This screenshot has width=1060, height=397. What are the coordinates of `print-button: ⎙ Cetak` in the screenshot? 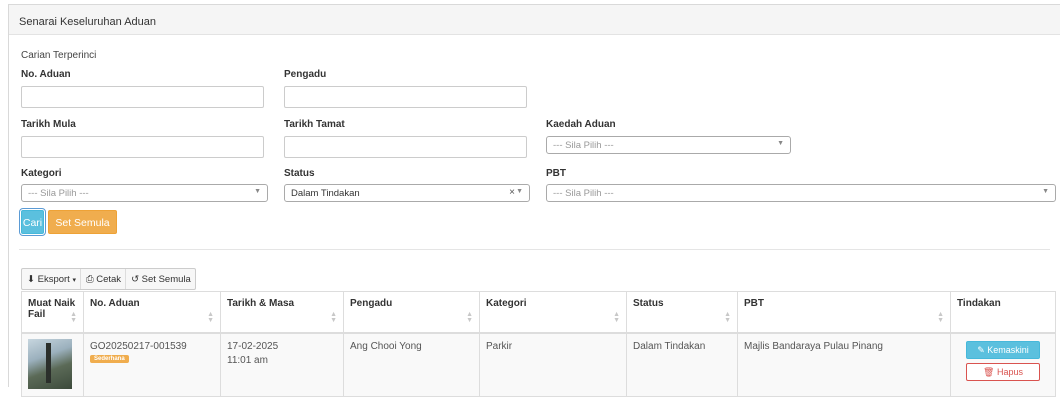 It's located at (102, 279).